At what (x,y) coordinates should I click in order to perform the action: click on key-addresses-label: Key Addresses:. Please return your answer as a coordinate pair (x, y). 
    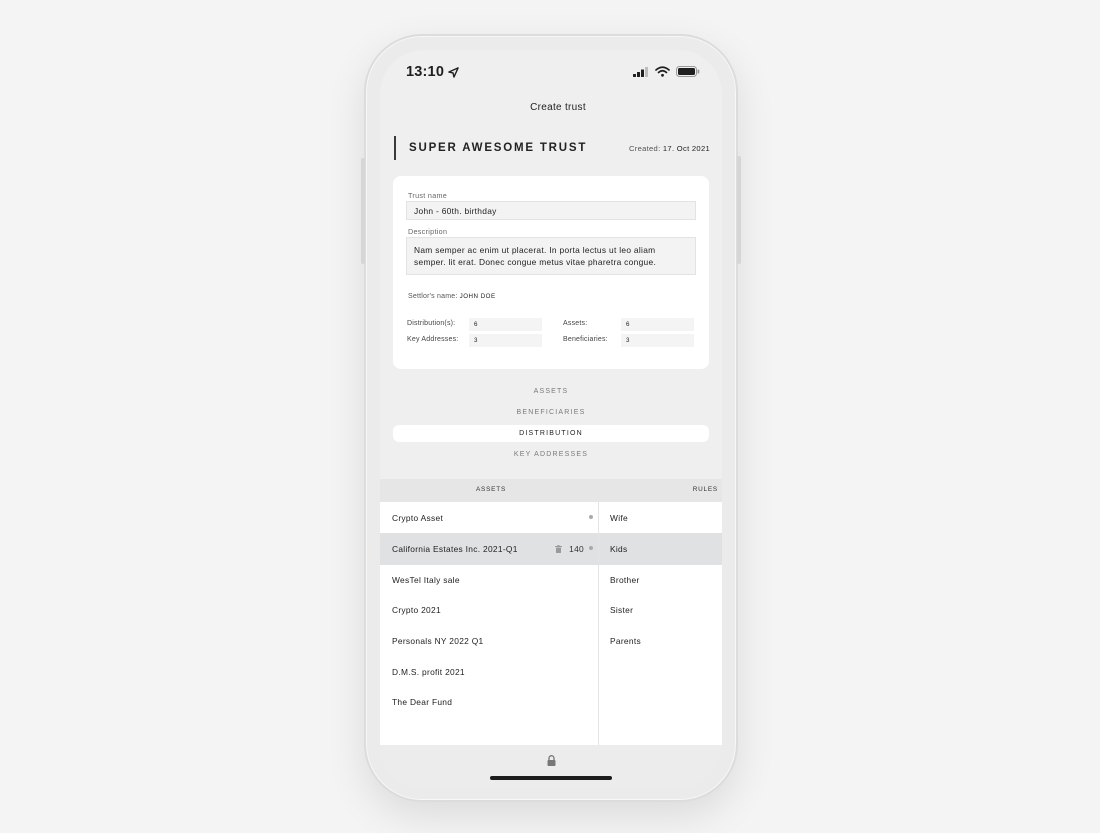
    Looking at the image, I should click on (433, 339).